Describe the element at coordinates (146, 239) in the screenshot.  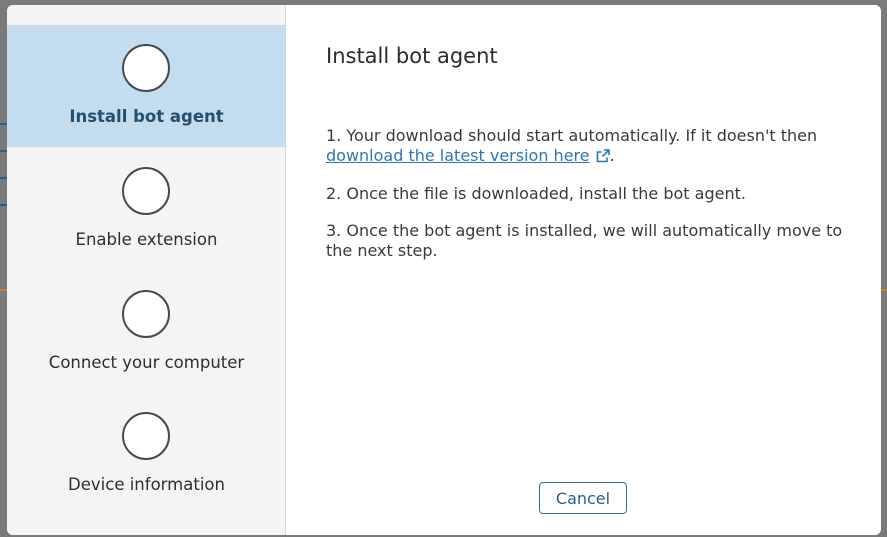
I see `step-label: Enable extension` at that location.